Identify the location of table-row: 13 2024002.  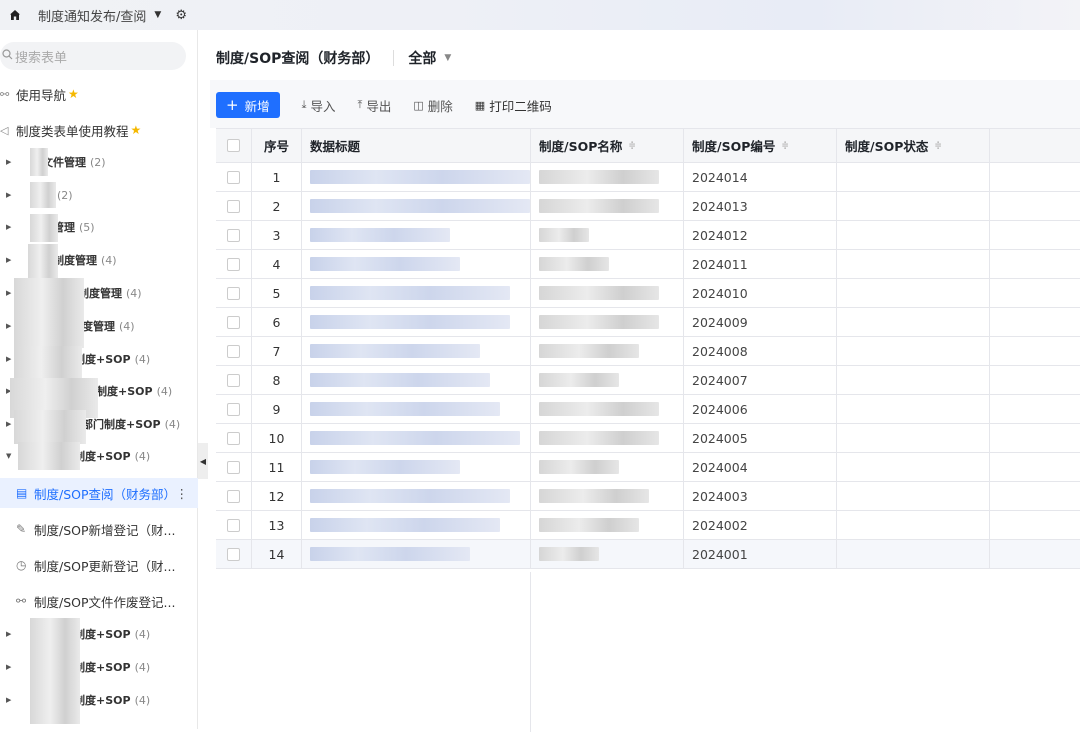
(648, 525).